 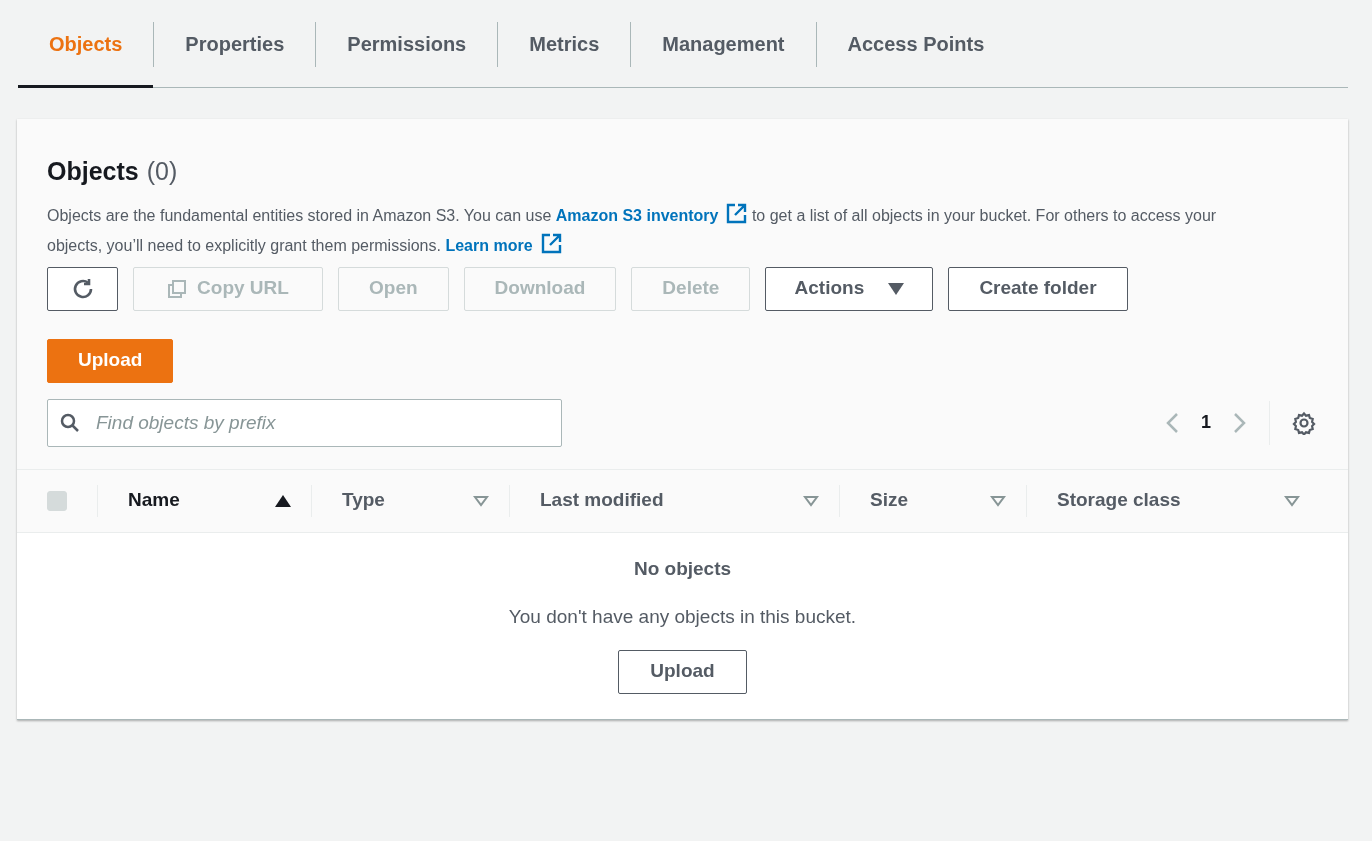 What do you see at coordinates (602, 500) in the screenshot?
I see `column-header: Last modified` at bounding box center [602, 500].